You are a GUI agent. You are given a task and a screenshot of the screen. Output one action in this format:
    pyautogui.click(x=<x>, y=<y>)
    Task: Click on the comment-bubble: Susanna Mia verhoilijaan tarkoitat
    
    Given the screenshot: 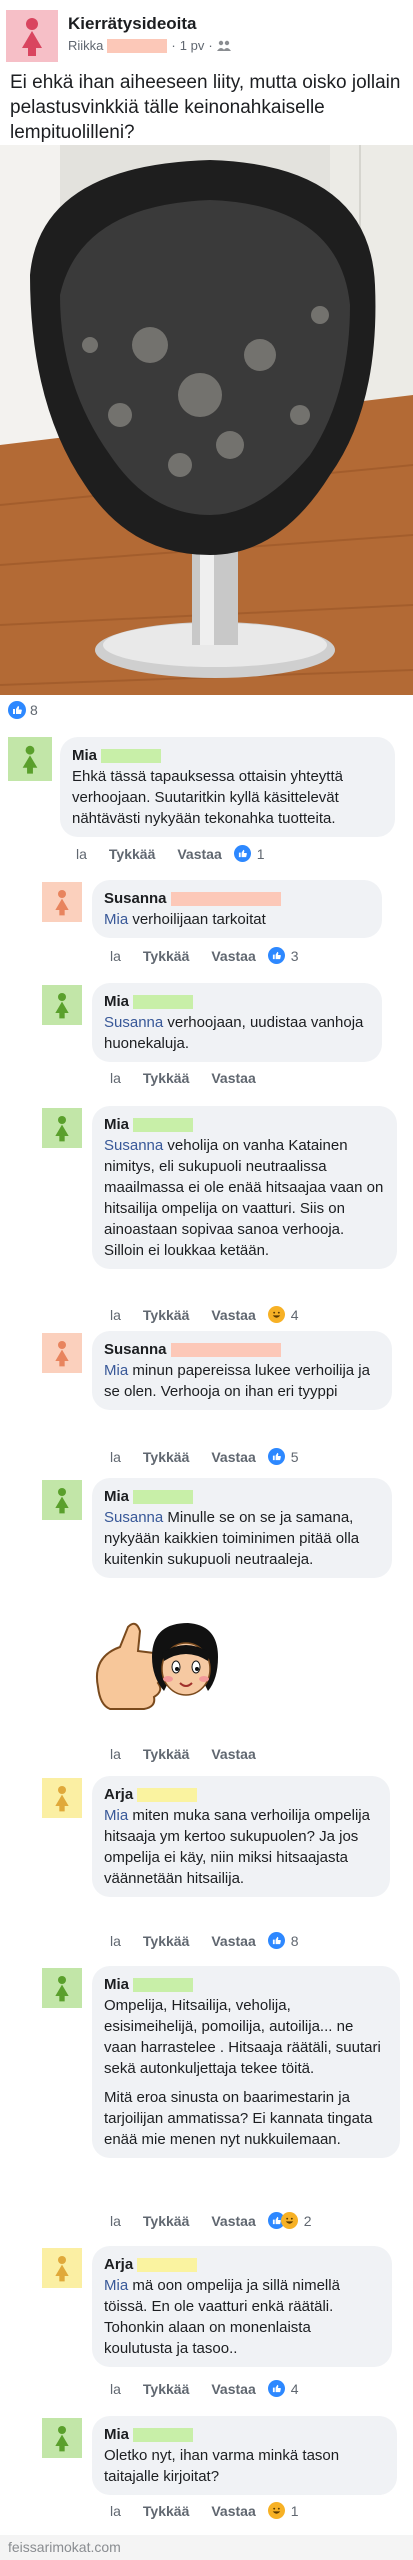 What is the action you would take?
    pyautogui.click(x=237, y=909)
    